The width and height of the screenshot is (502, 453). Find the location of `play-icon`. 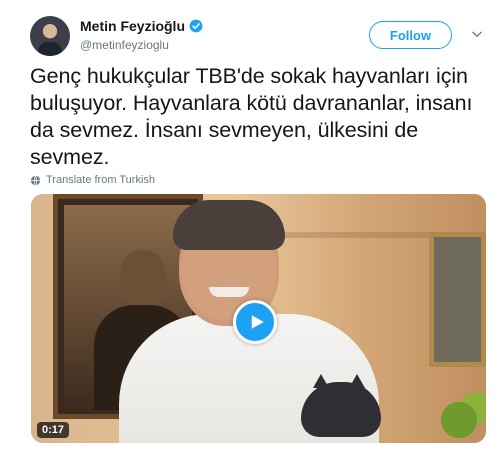

play-icon is located at coordinates (257, 322).